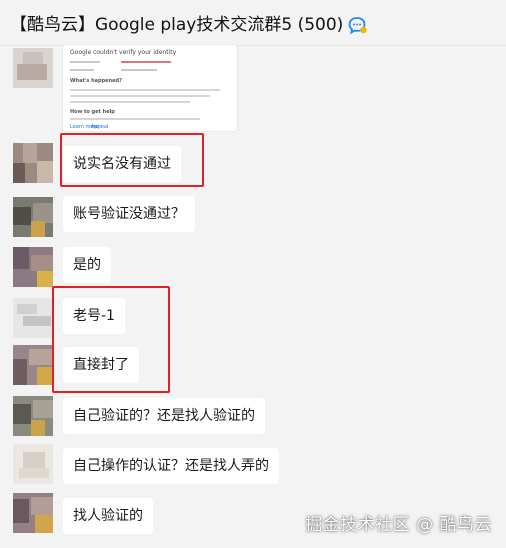 The width and height of the screenshot is (506, 548). I want to click on screenshot-link-appeal: Appeal, so click(100, 127).